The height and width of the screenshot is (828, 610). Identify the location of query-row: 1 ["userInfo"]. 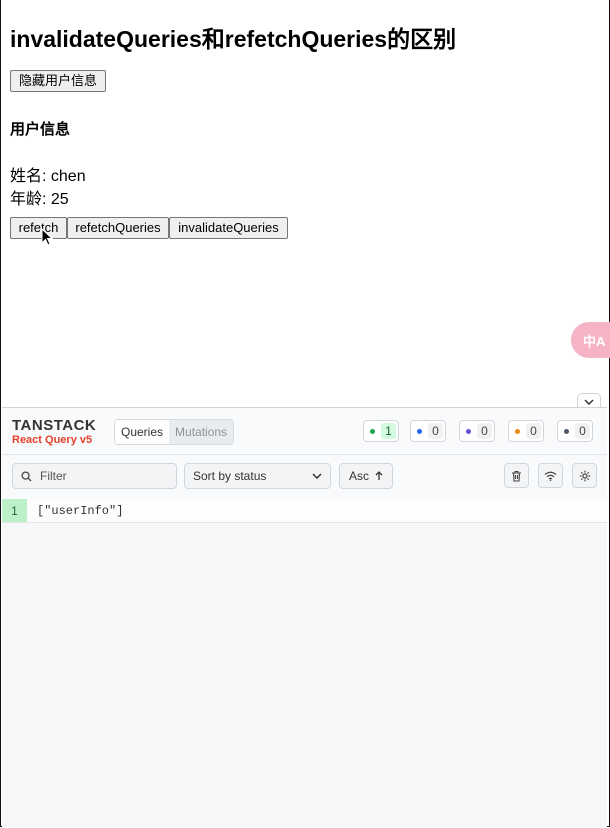
(304, 511).